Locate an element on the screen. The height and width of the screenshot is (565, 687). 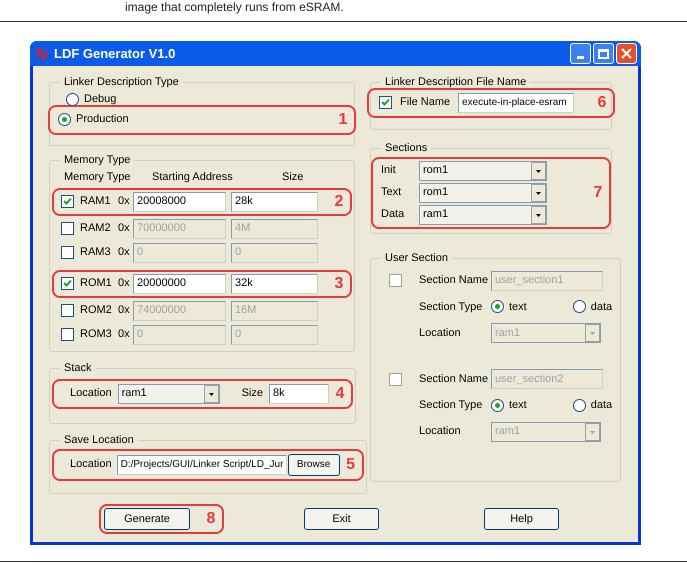
field-label: Text is located at coordinates (391, 192).